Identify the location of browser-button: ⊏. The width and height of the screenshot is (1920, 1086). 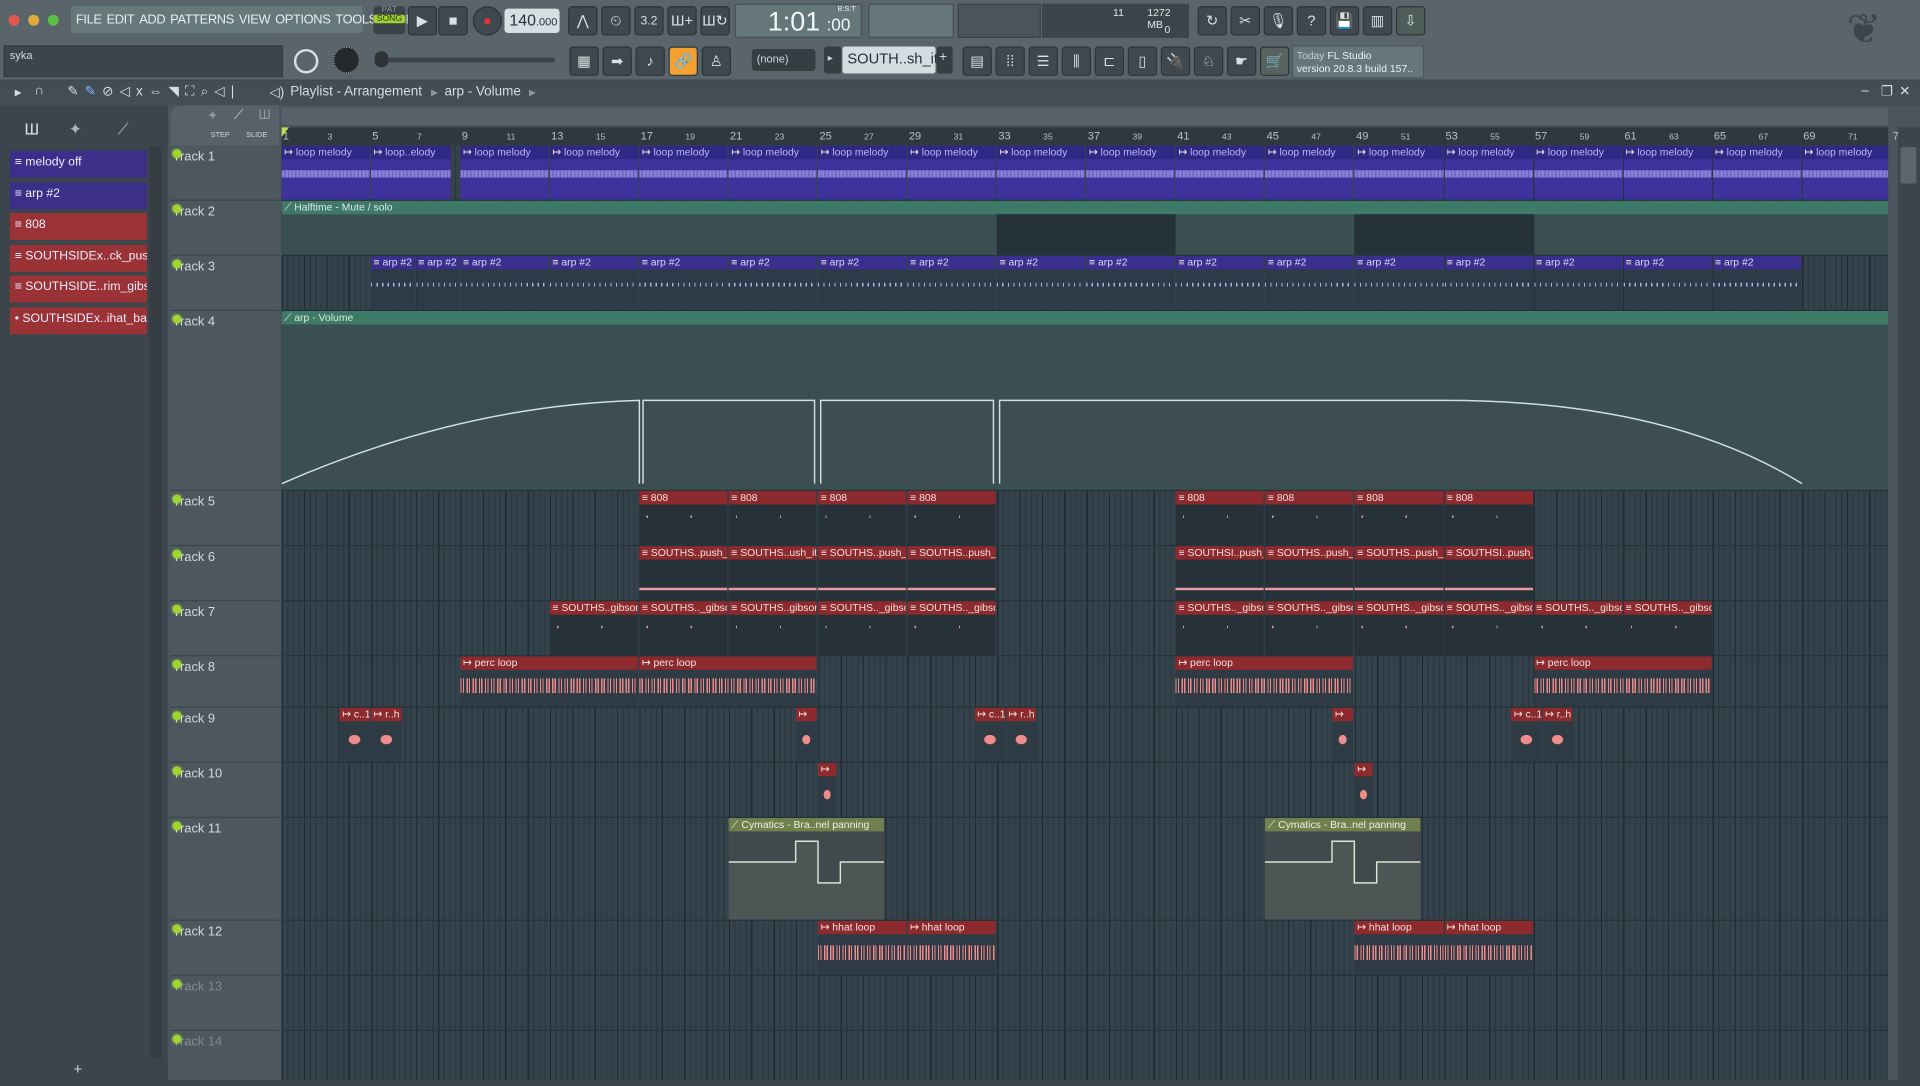
(1109, 61).